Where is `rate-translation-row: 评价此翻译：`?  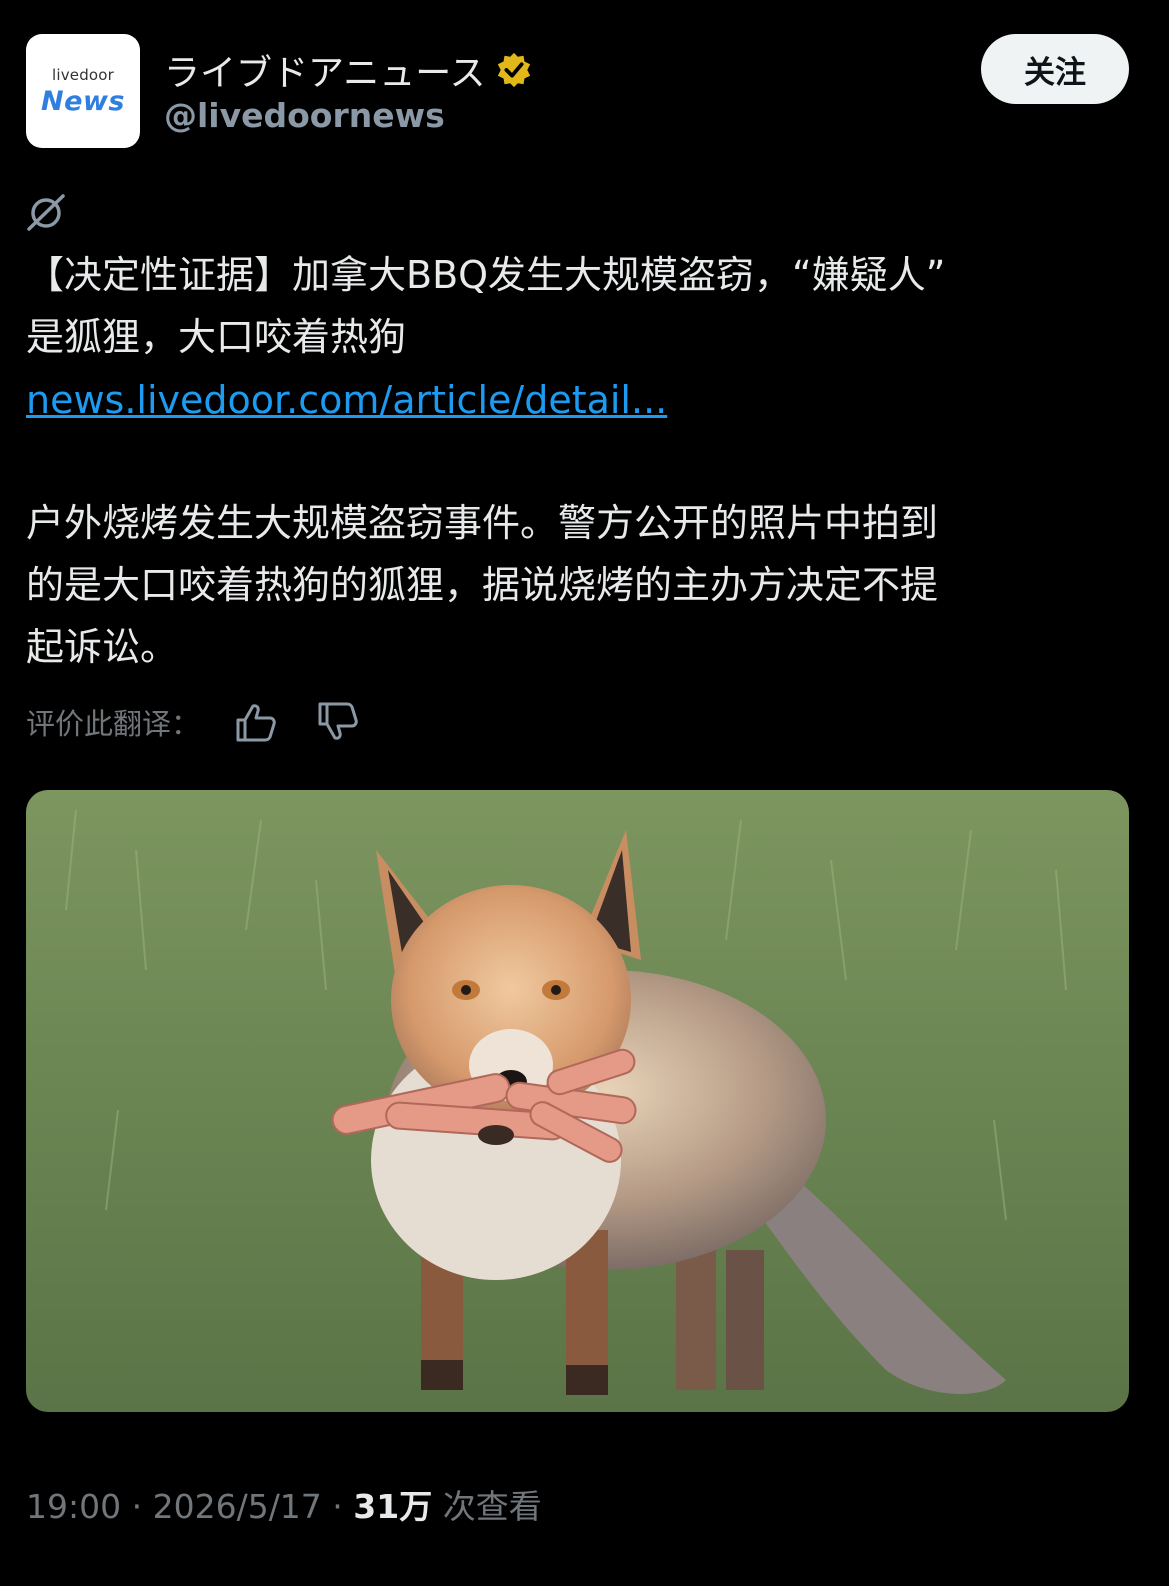
rate-translation-row: 评价此翻译： is located at coordinates (212, 722).